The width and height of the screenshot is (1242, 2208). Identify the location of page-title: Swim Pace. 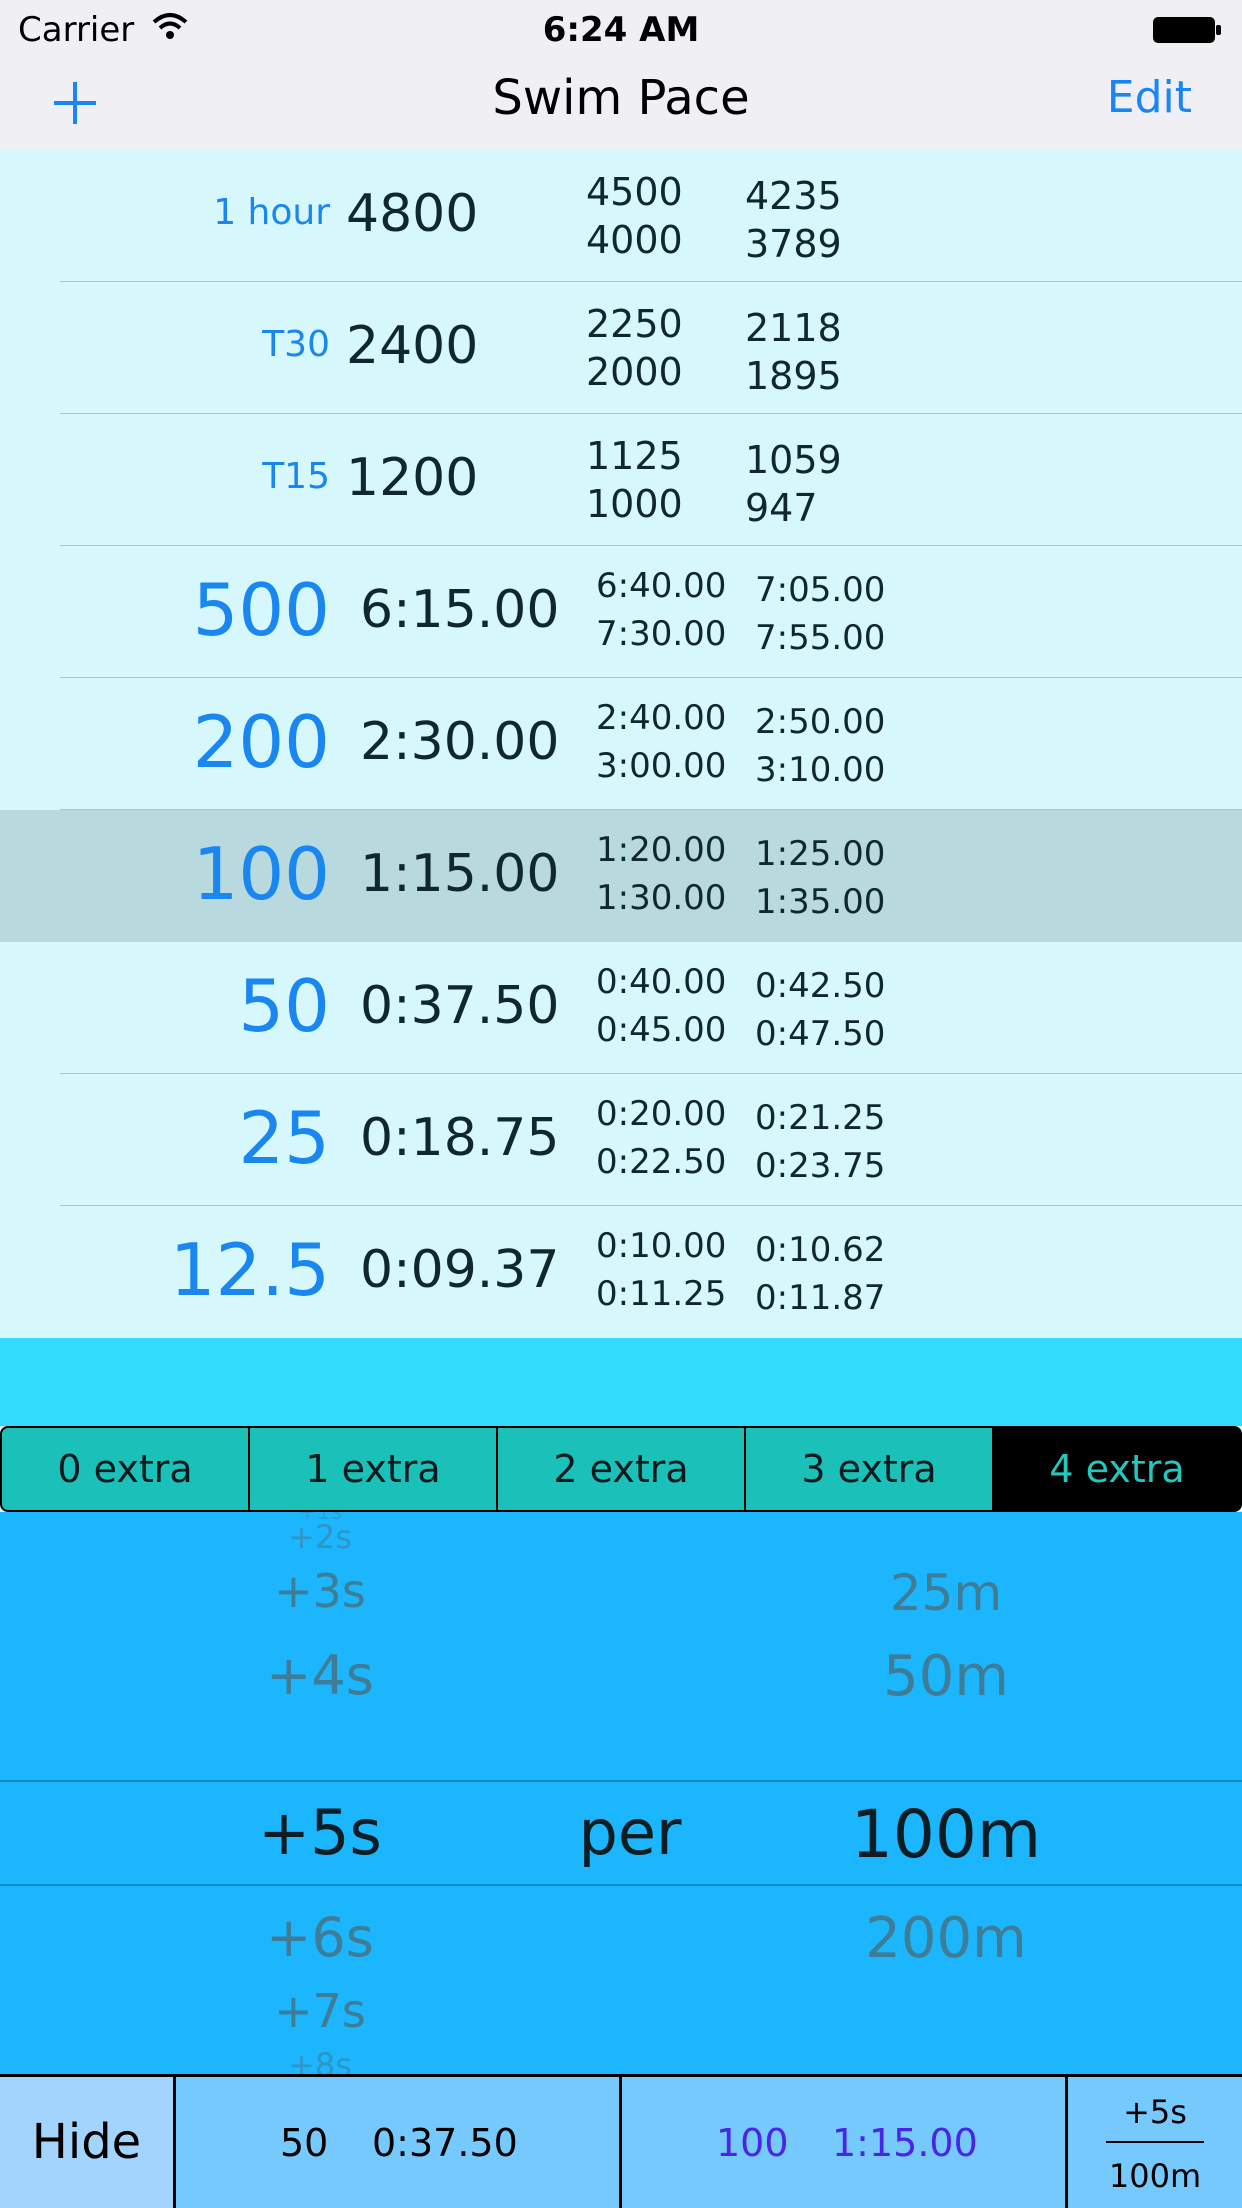
(621, 98).